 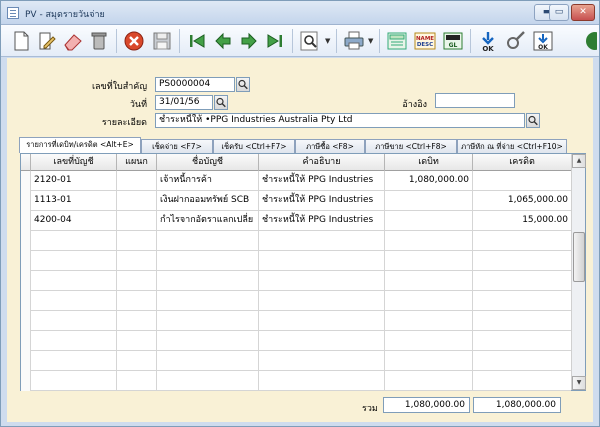 What do you see at coordinates (74, 201) in the screenshot?
I see `cell-account-no: 1113-01` at bounding box center [74, 201].